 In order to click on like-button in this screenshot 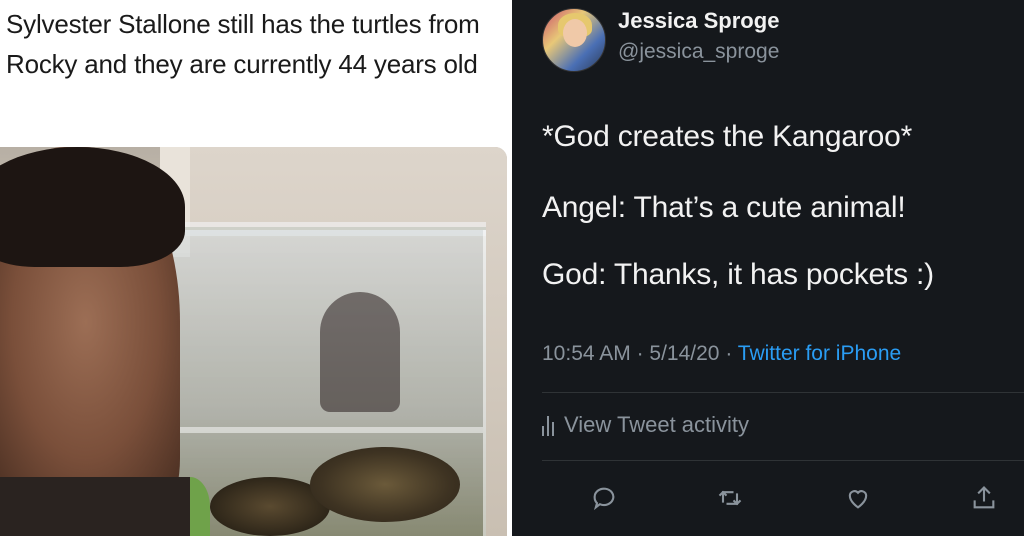, I will do `click(858, 498)`.